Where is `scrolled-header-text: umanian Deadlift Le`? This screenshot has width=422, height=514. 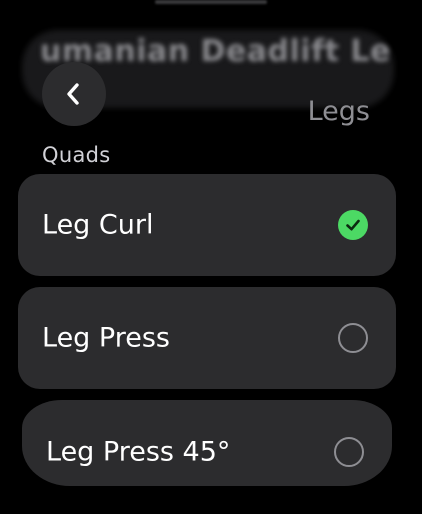
scrolled-header-text: umanian Deadlift Le is located at coordinates (215, 51).